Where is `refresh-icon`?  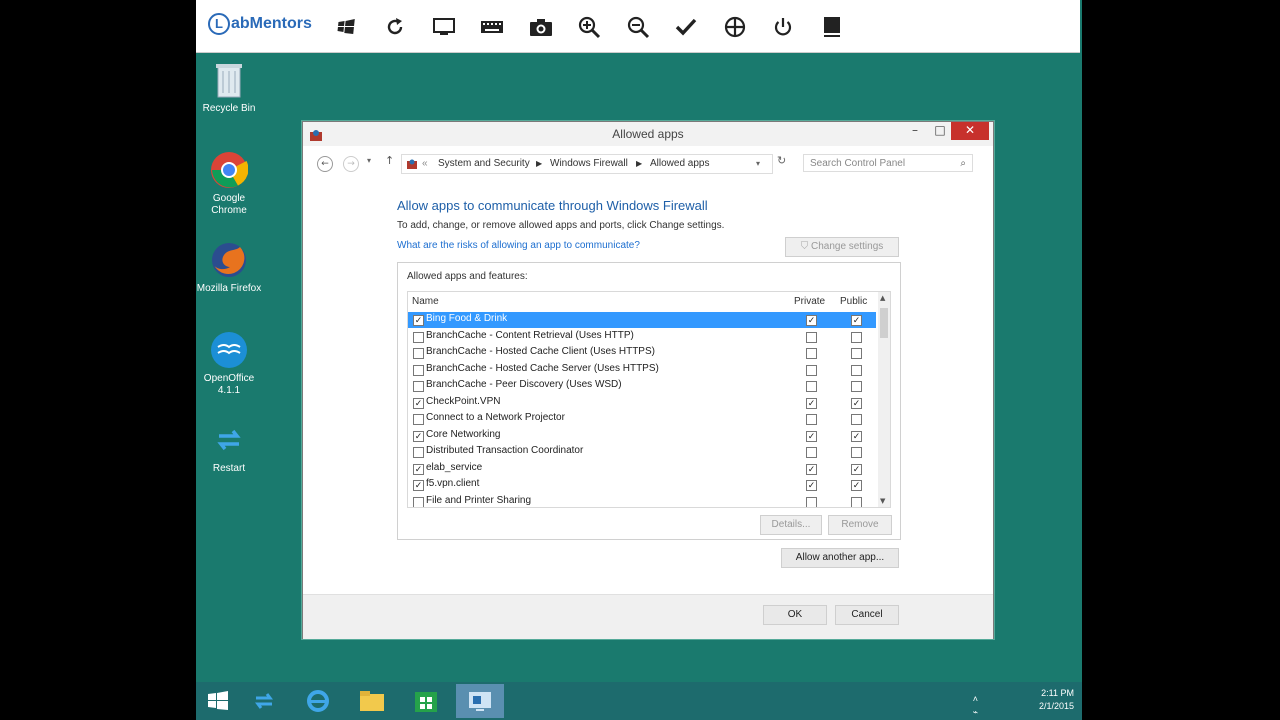 refresh-icon is located at coordinates (395, 27).